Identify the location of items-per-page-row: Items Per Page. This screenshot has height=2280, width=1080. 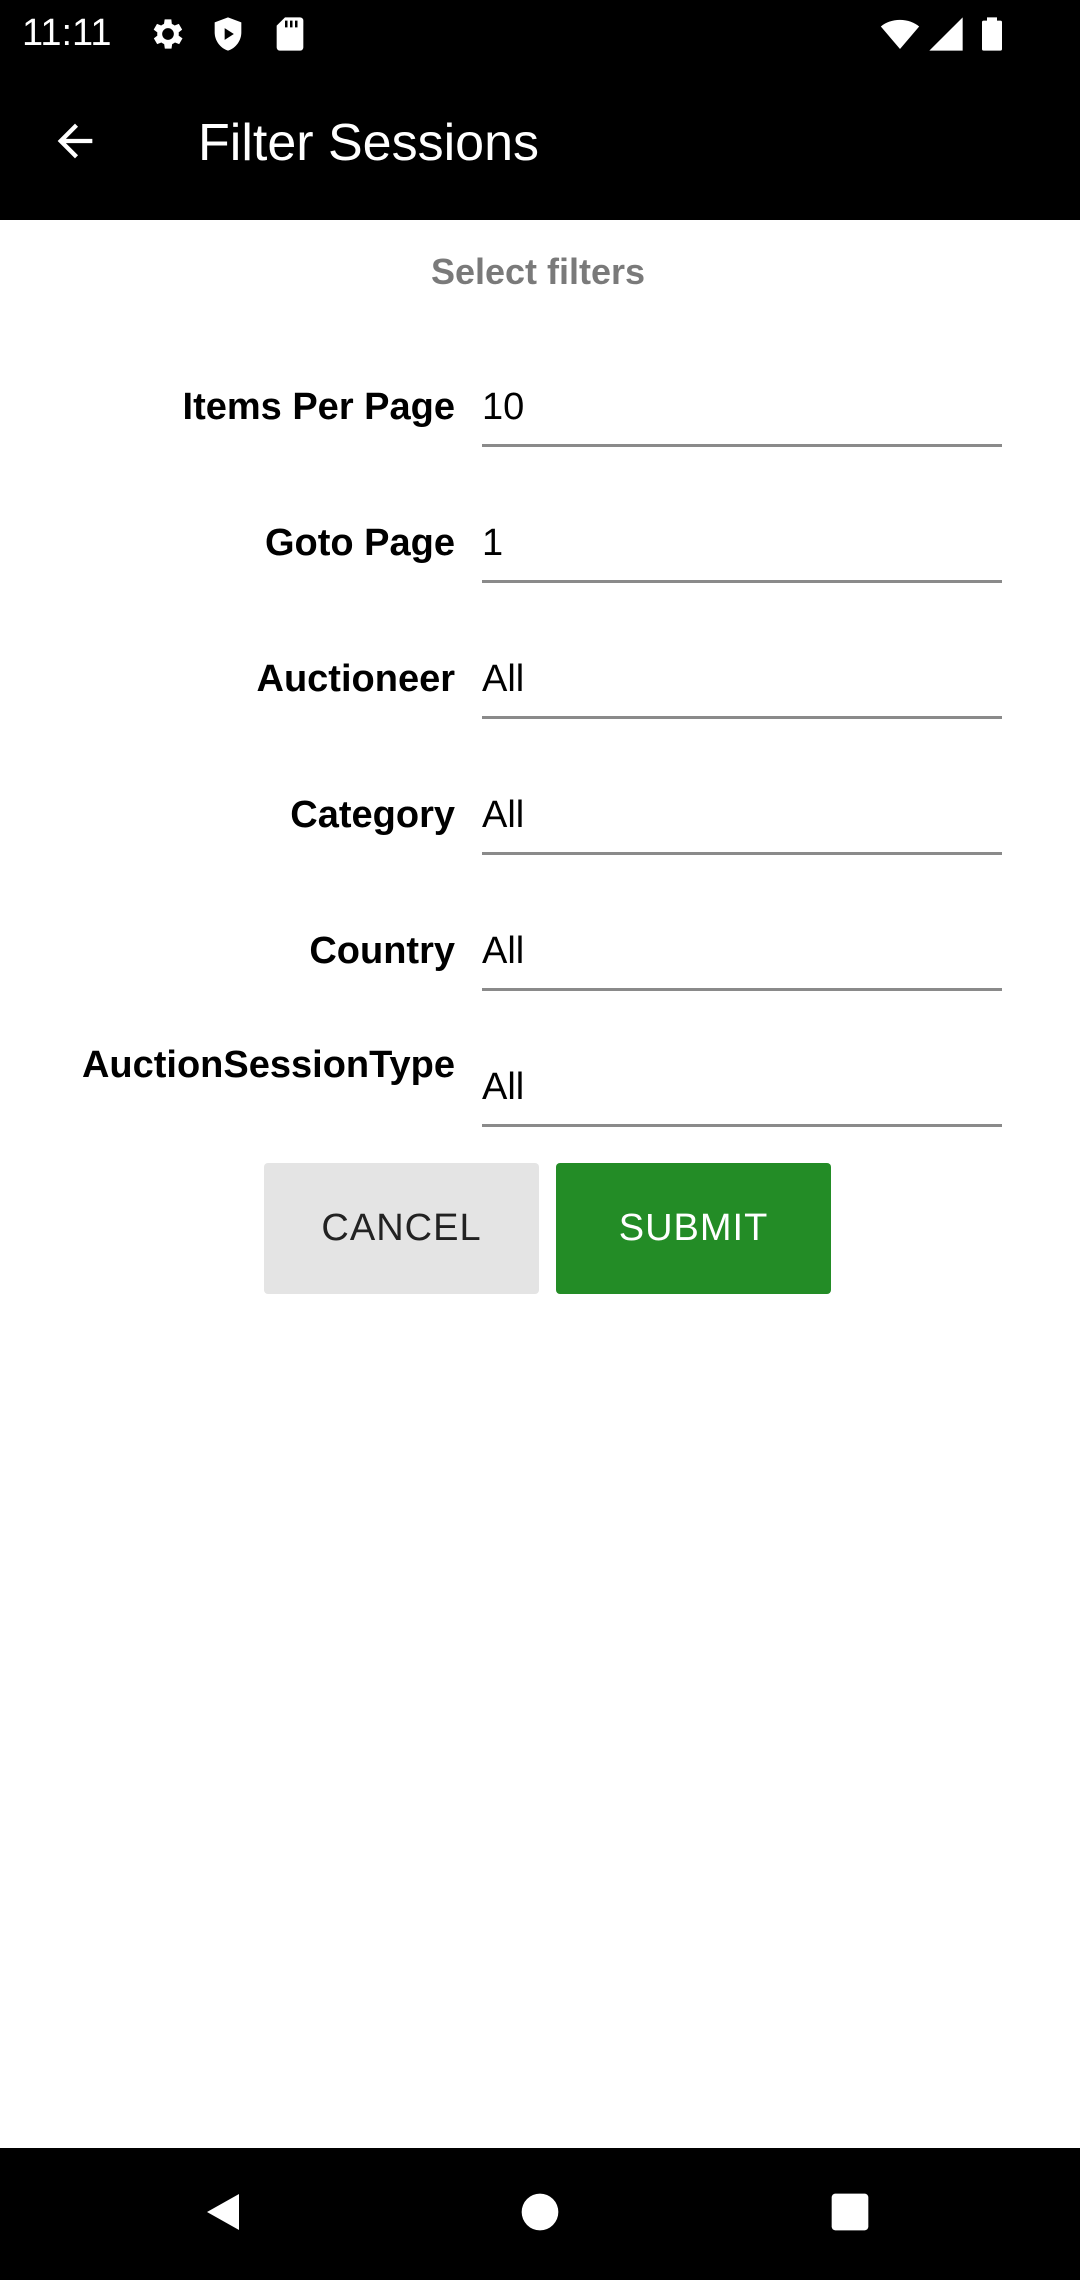
(540, 412).